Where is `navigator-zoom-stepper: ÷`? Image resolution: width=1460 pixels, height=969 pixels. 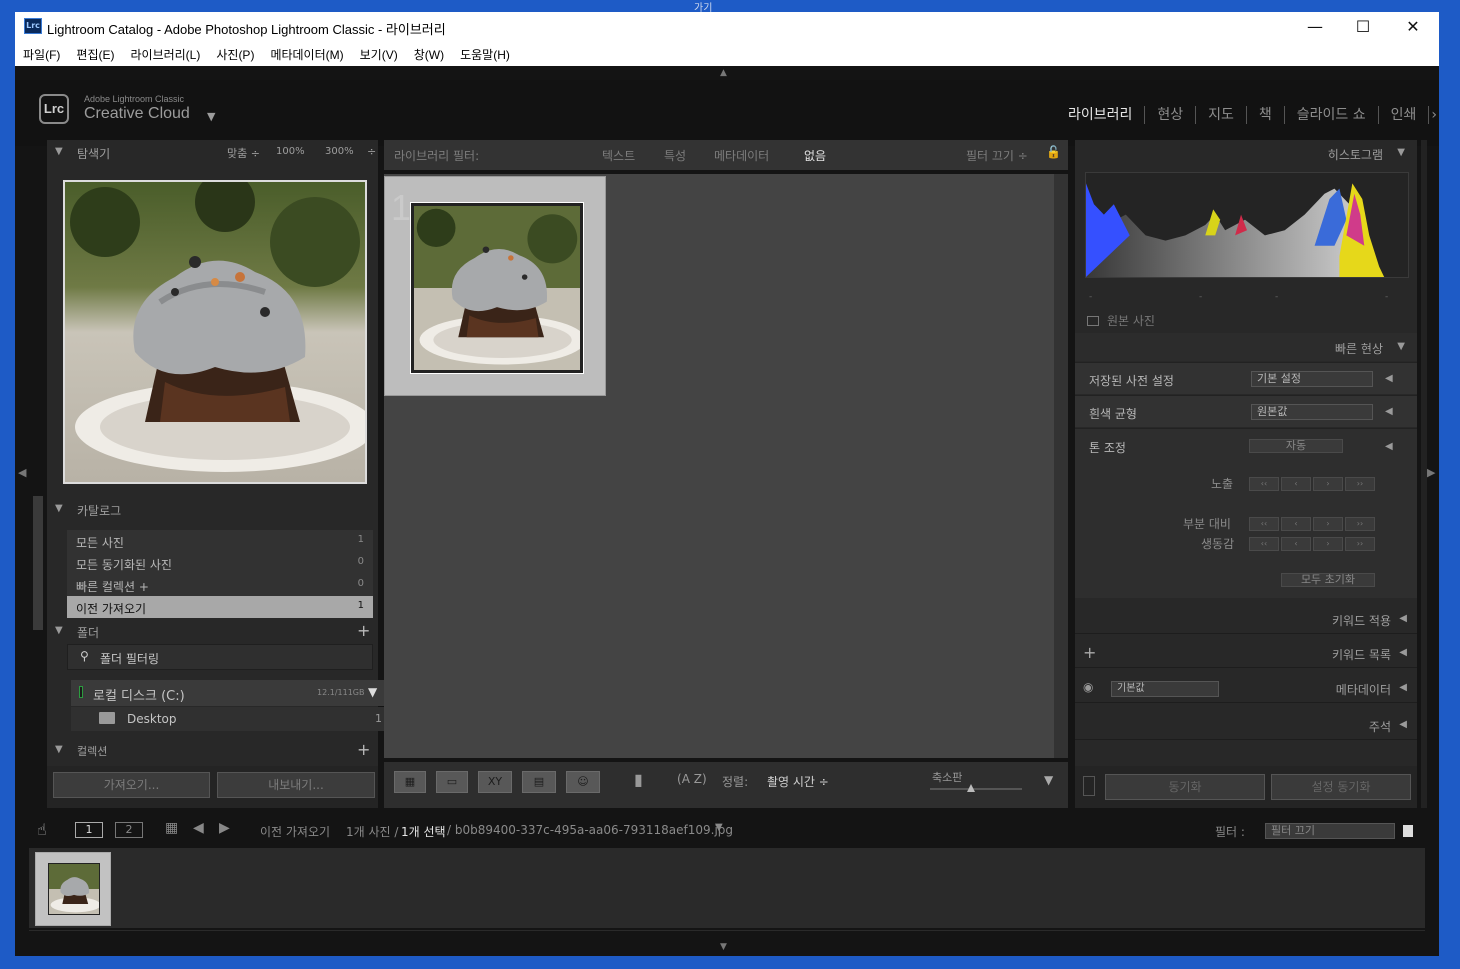
navigator-zoom-stepper: ÷ is located at coordinates (371, 151).